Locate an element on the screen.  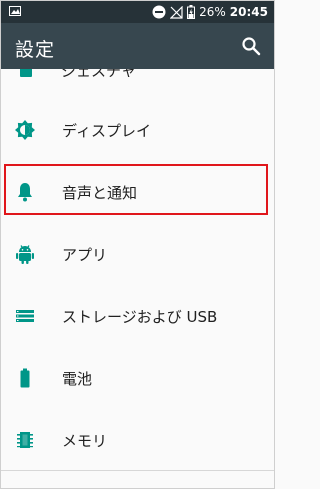
list-item-label: メモリ is located at coordinates (85, 441).